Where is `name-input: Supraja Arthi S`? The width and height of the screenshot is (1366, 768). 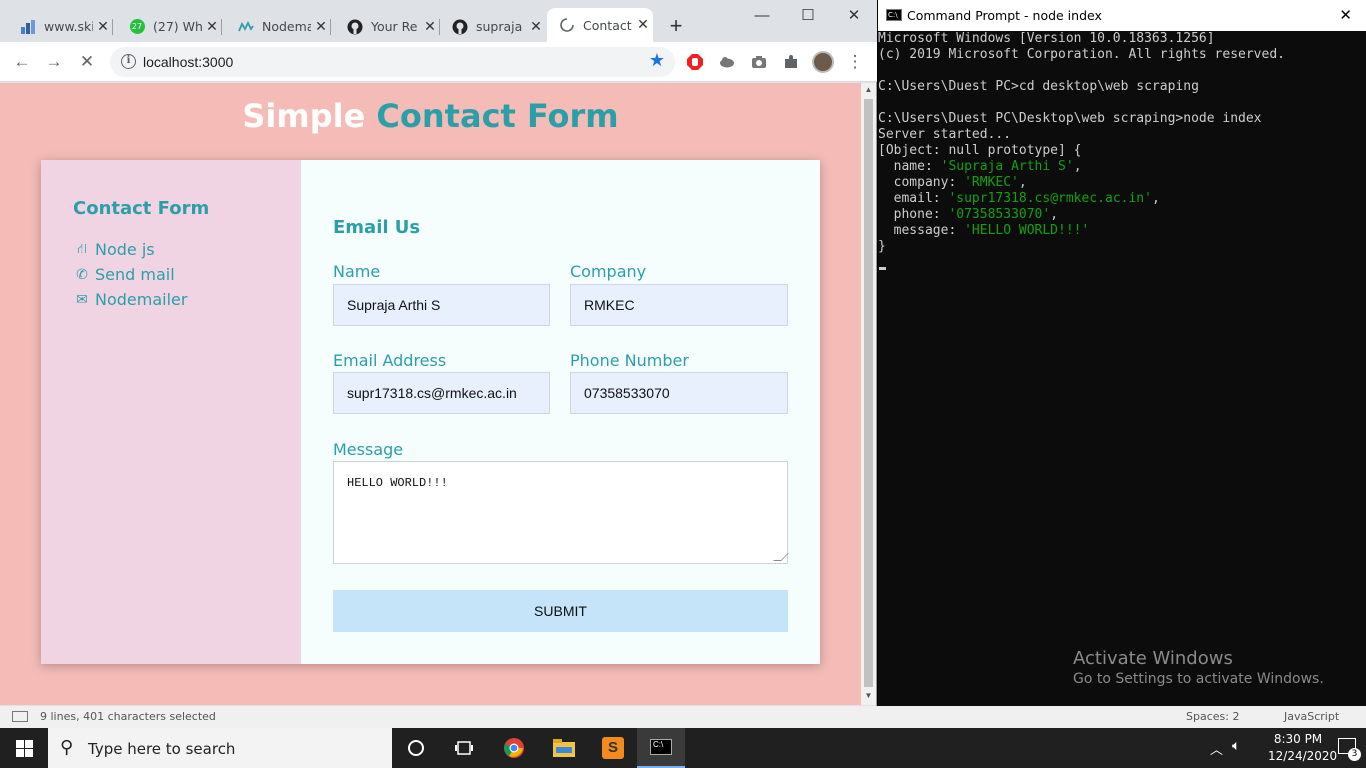
name-input: Supraja Arthi S is located at coordinates (441, 305).